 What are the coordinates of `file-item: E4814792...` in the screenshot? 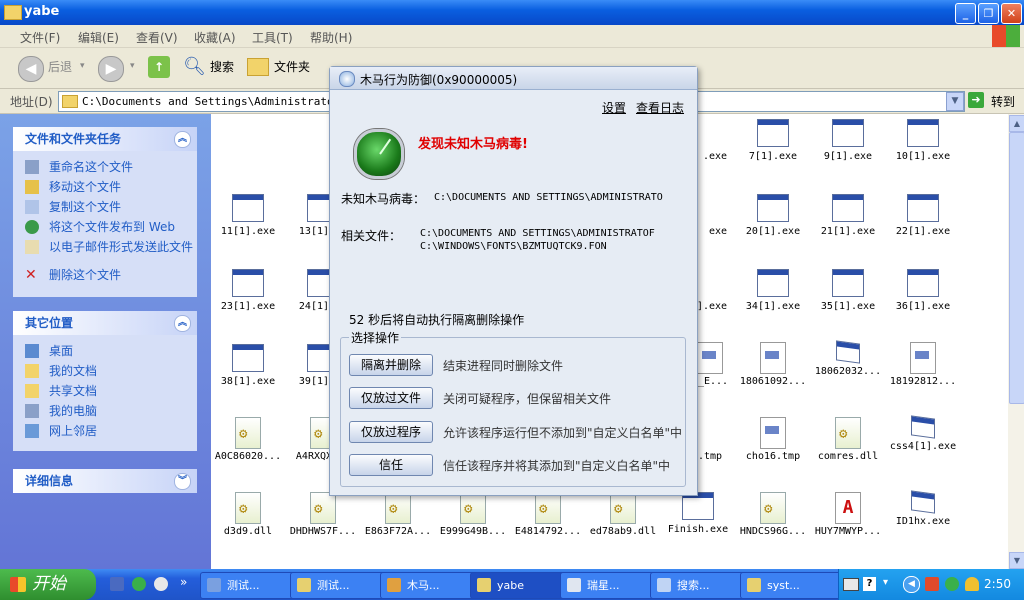 It's located at (548, 514).